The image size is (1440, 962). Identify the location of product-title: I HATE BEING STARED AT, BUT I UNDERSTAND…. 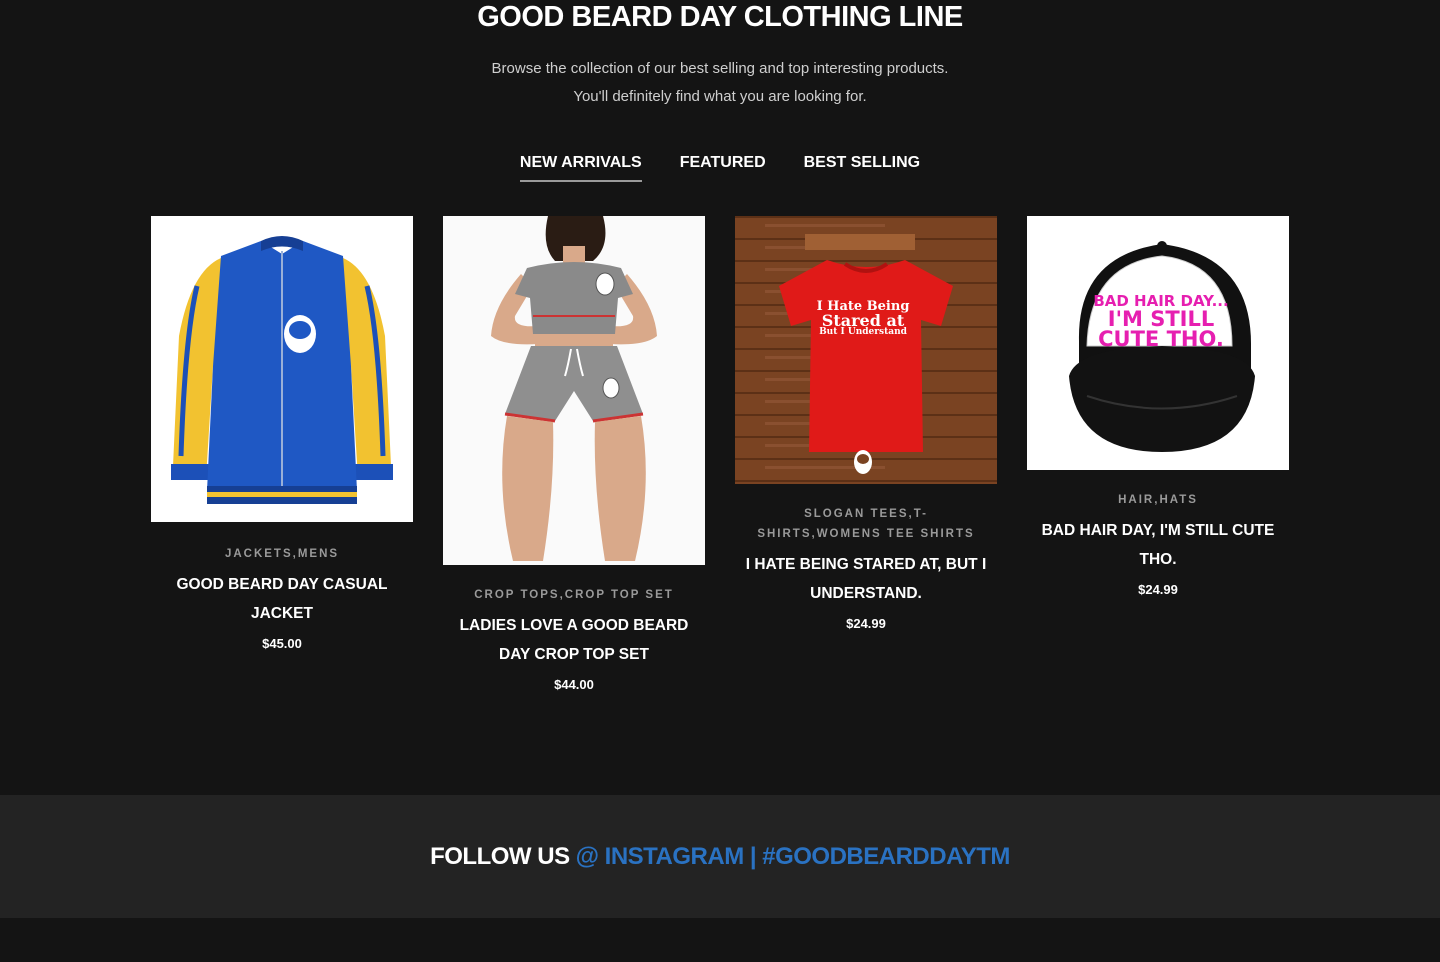
(866, 579).